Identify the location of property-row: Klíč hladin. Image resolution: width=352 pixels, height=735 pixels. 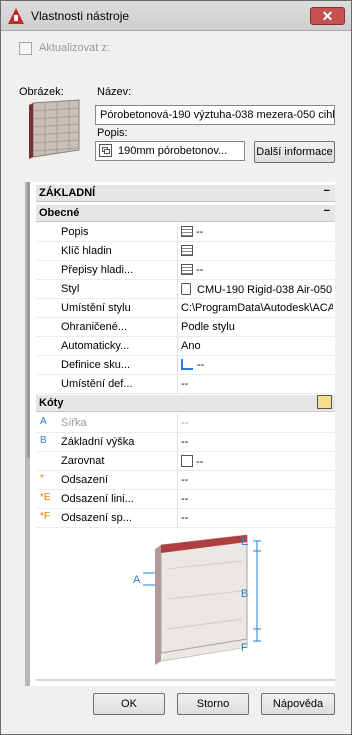
(185, 251).